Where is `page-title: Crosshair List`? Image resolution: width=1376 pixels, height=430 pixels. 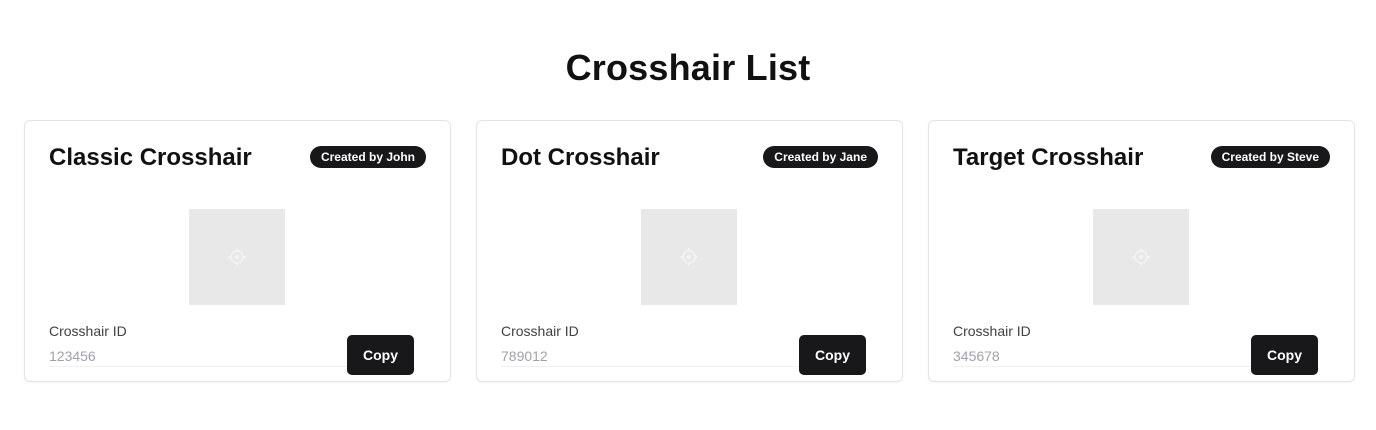
page-title: Crosshair List is located at coordinates (688, 67).